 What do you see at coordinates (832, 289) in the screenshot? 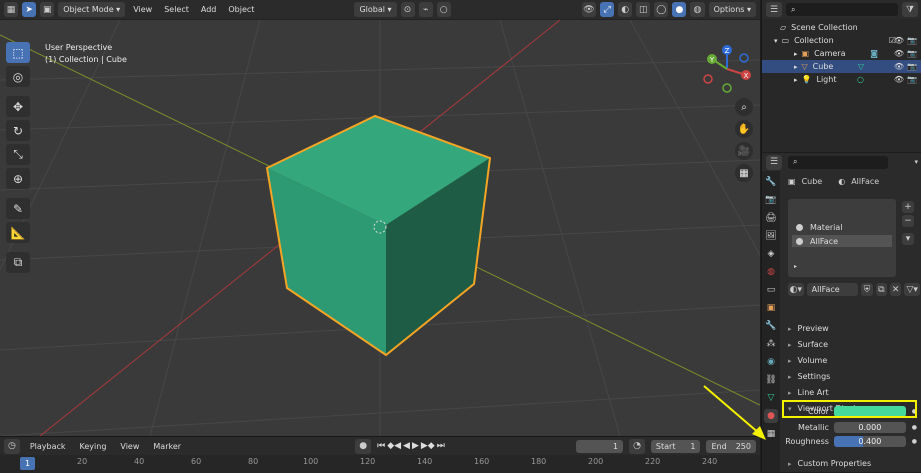
I see `material-name-field: AllFace` at bounding box center [832, 289].